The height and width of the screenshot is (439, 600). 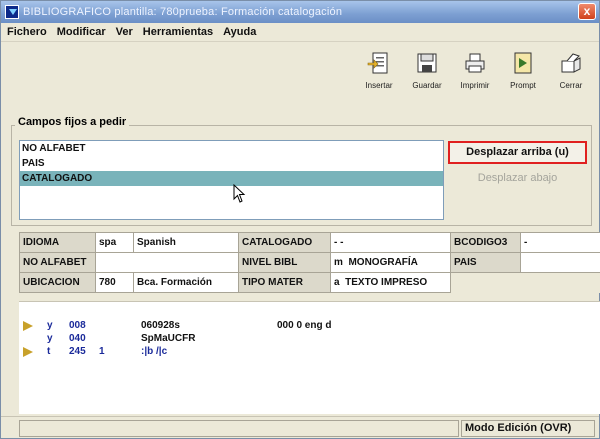 What do you see at coordinates (571, 63) in the screenshot?
I see `open-box-icon` at bounding box center [571, 63].